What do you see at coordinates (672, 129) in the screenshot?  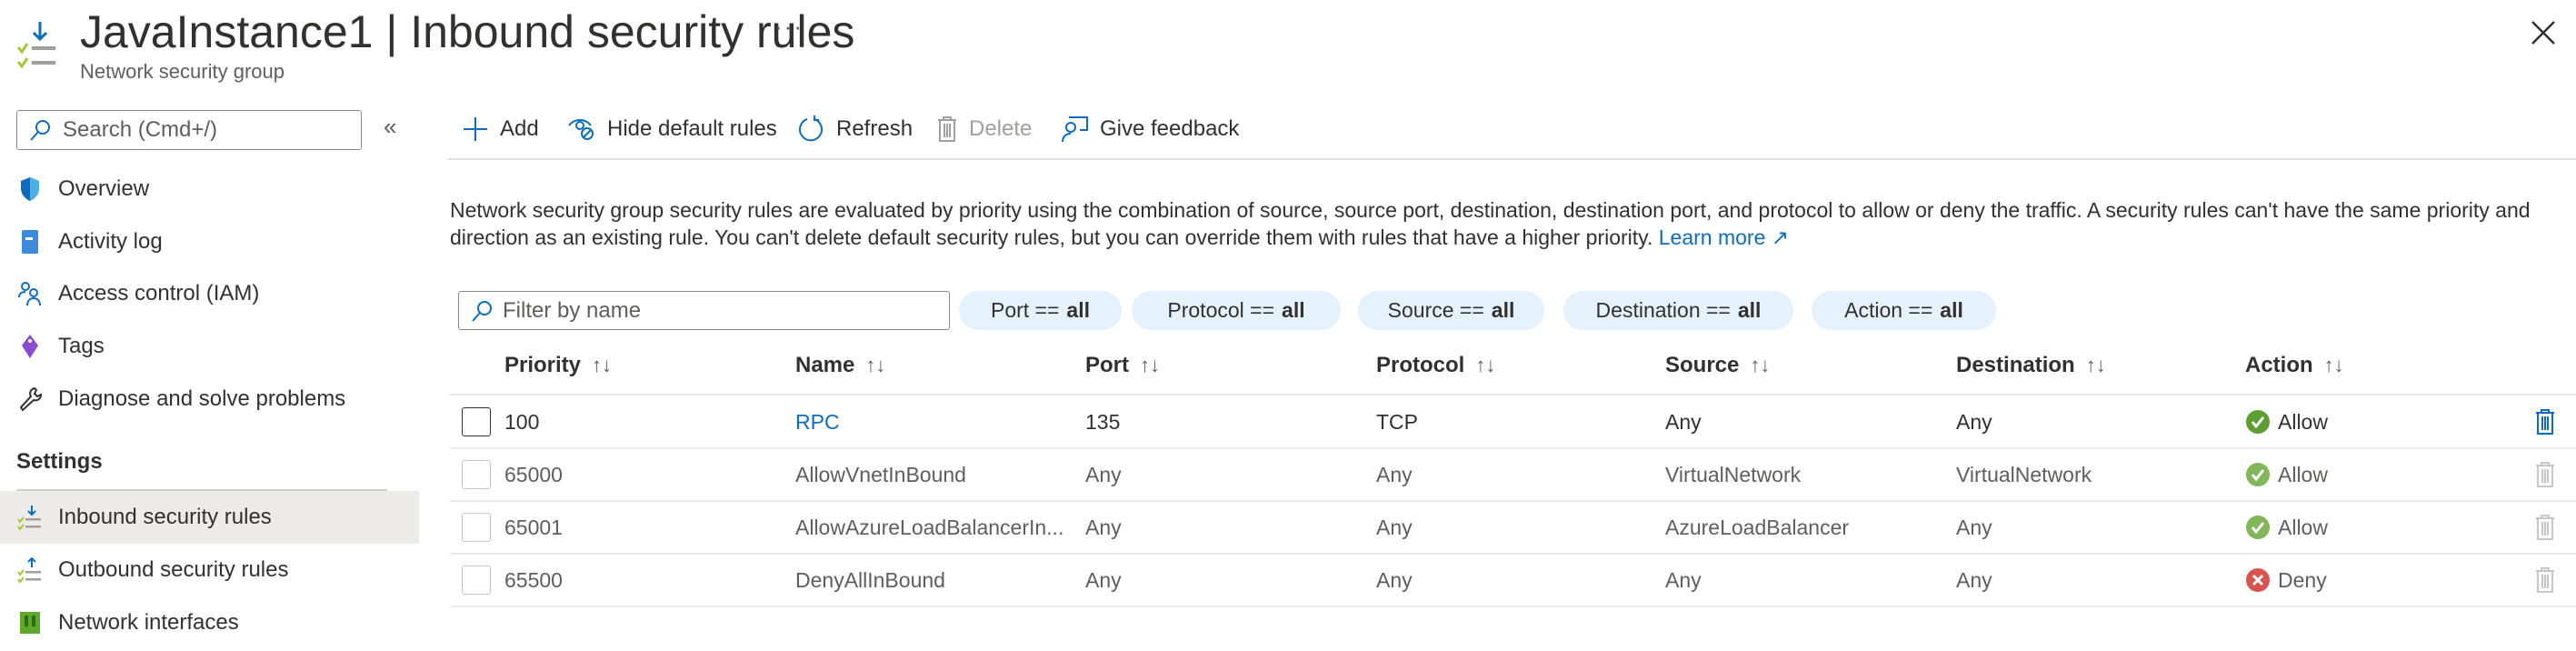 I see `hide-default-rules-button: Hide default rules` at bounding box center [672, 129].